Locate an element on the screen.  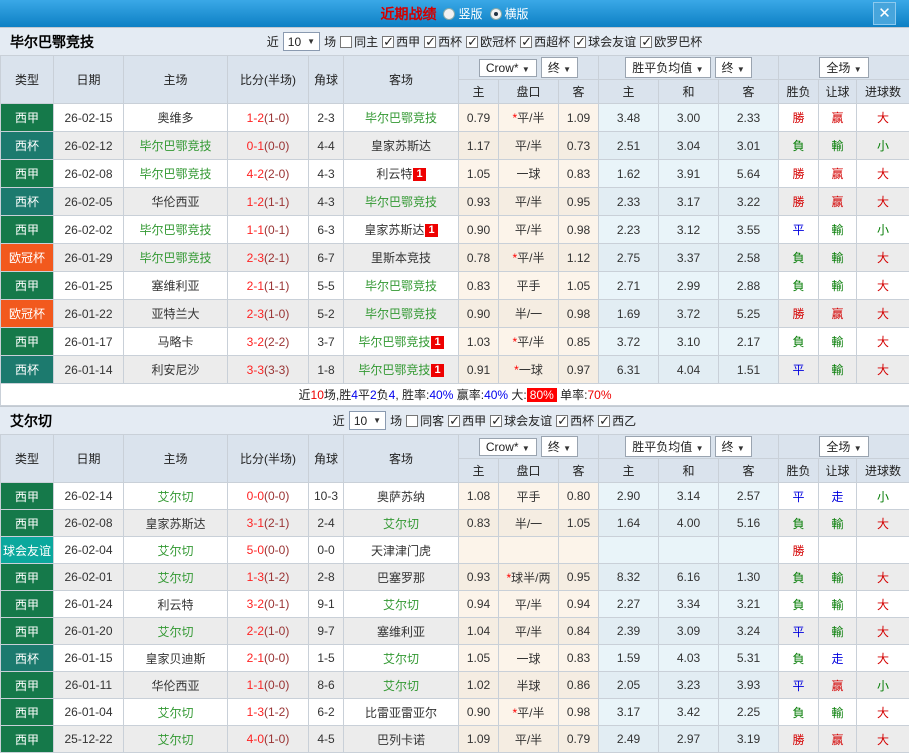
league-filter-checkbox: 欧罗巴杯 is located at coordinates (671, 41).